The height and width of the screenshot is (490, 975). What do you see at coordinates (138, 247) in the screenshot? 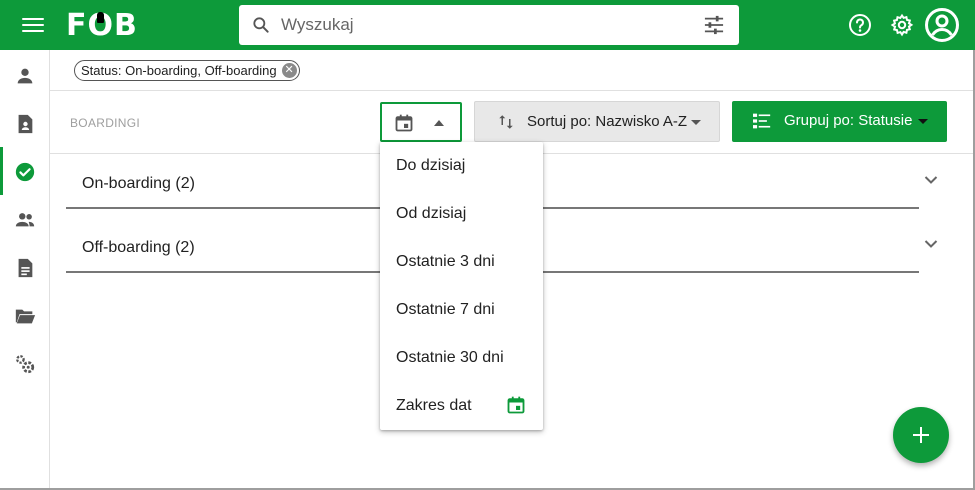
I see `section-label: Off-boarding (2)` at bounding box center [138, 247].